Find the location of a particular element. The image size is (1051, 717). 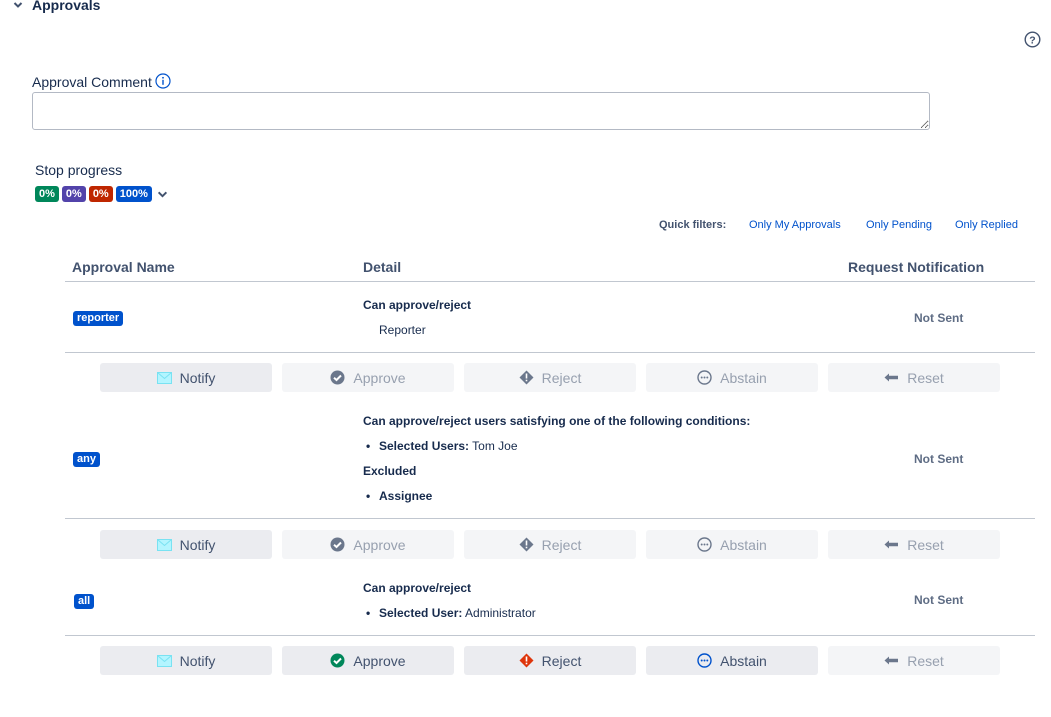

approval-comment-label: Approval Comment is located at coordinates (101, 81).